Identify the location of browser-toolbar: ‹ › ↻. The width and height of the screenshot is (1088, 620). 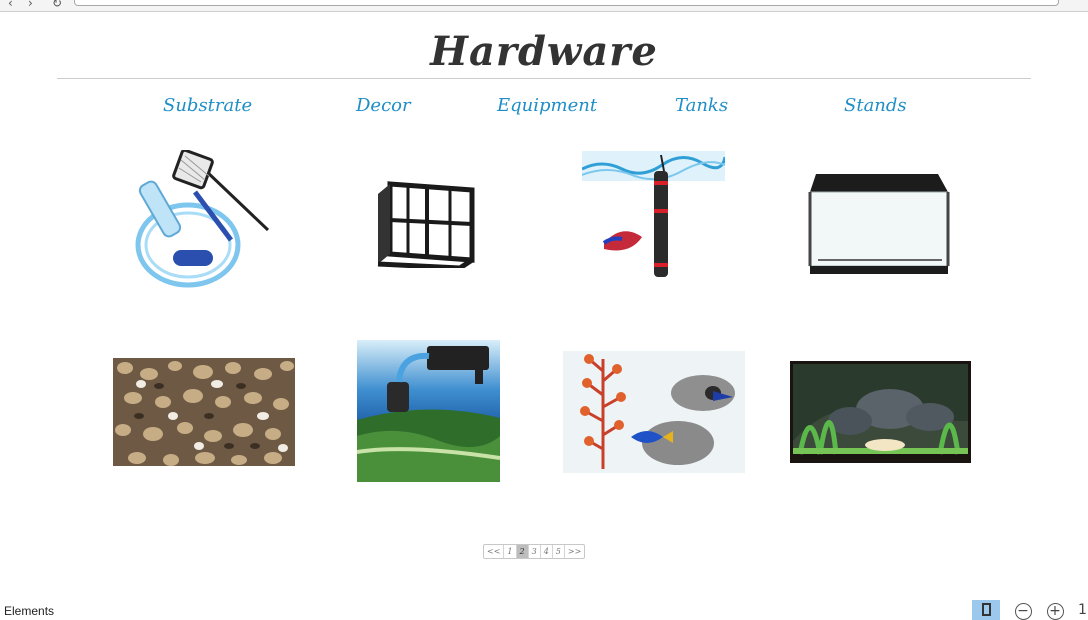
(544, 6).